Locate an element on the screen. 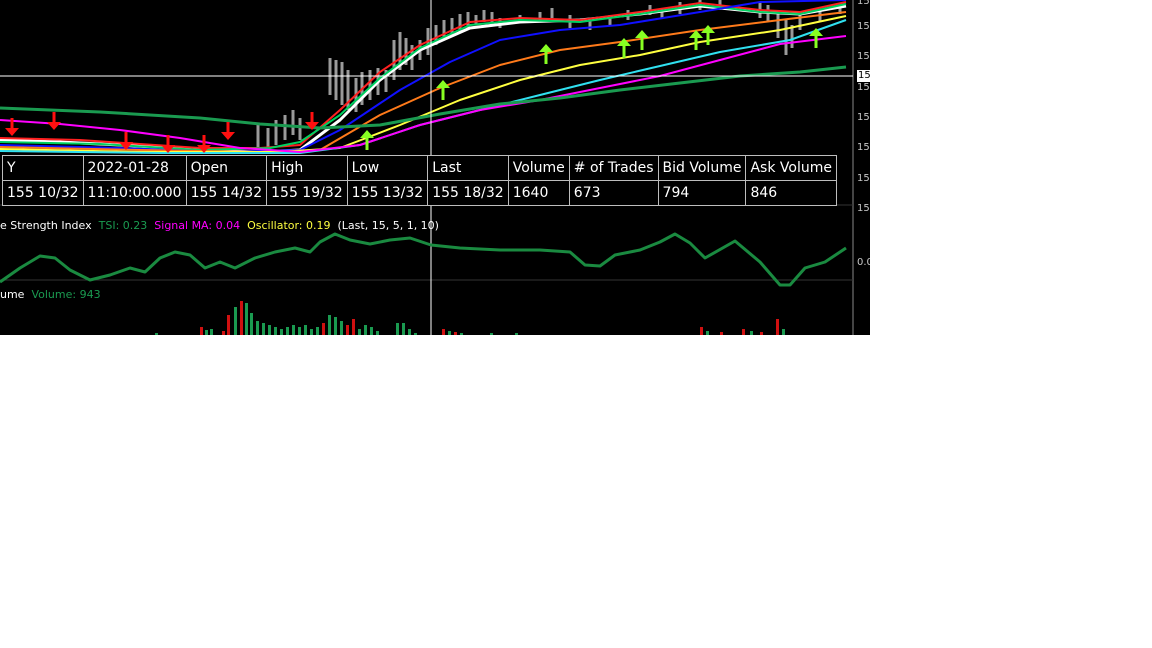 Image resolution: width=1152 pixels, height=648 pixels. value-cell: 846 is located at coordinates (791, 193).